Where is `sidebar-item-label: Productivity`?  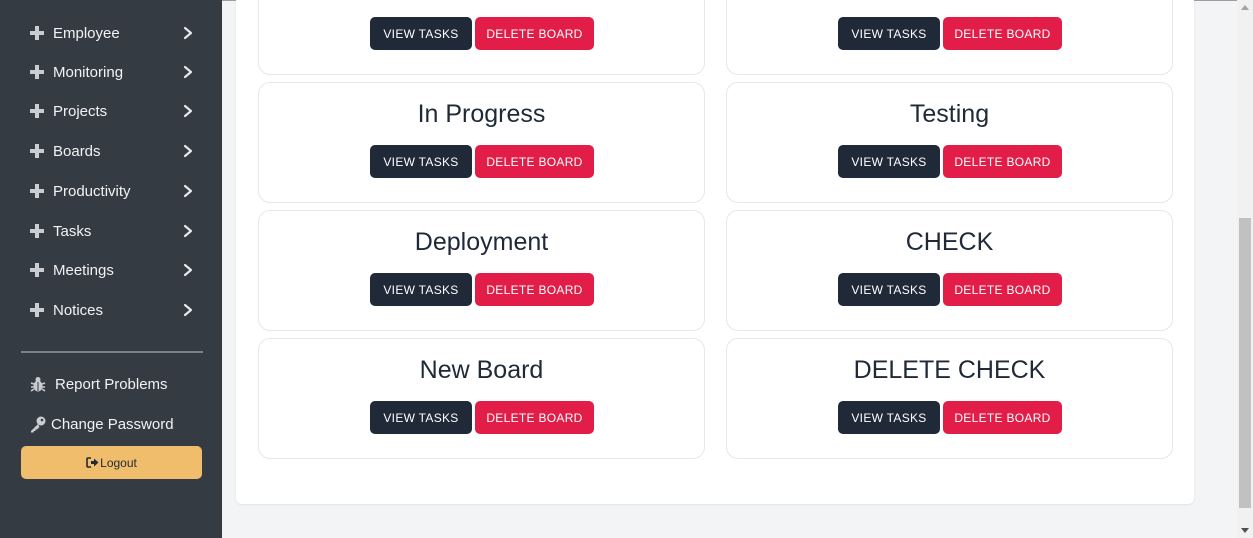 sidebar-item-label: Productivity is located at coordinates (92, 191).